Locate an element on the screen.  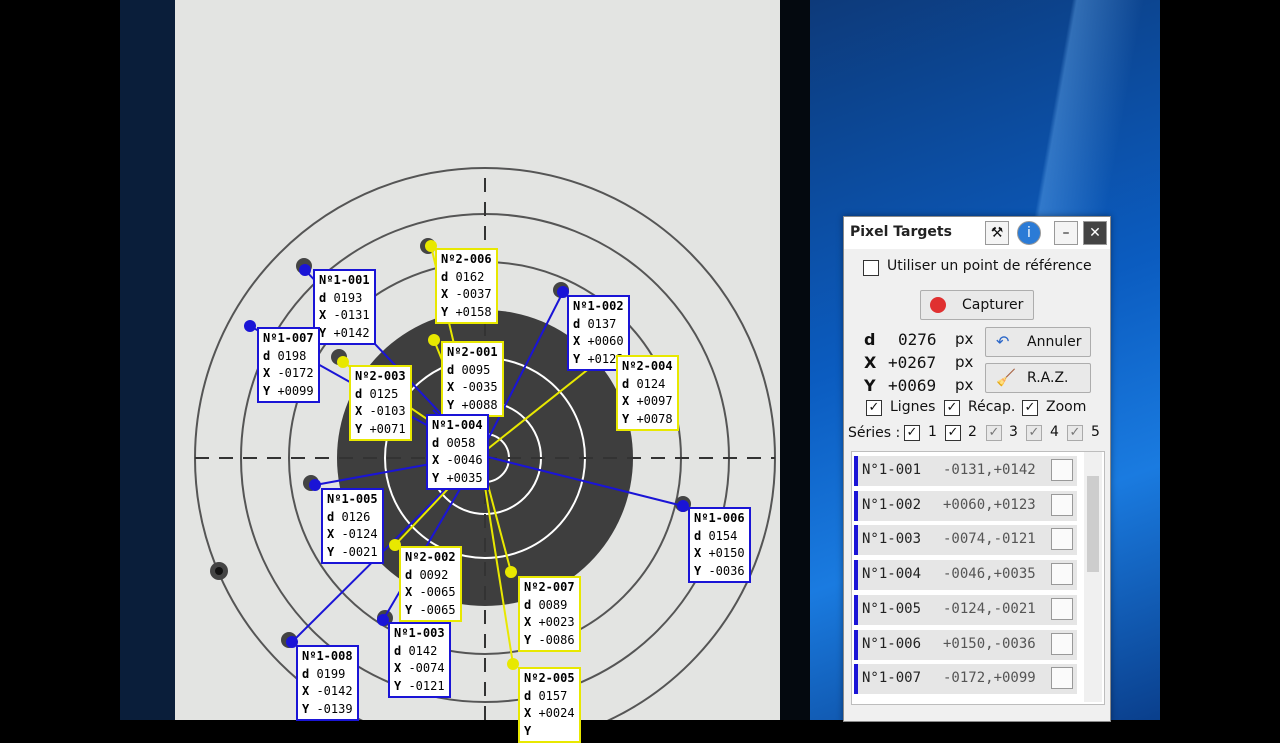
shot-label-line: X -0103 is located at coordinates (380, 411).